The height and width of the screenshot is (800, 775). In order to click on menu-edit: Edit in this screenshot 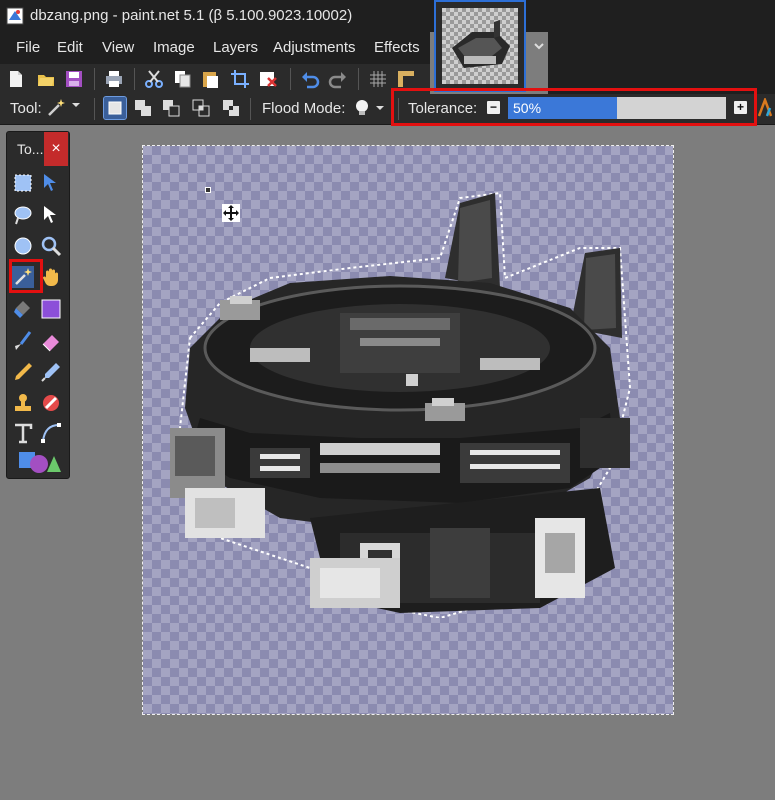, I will do `click(70, 47)`.